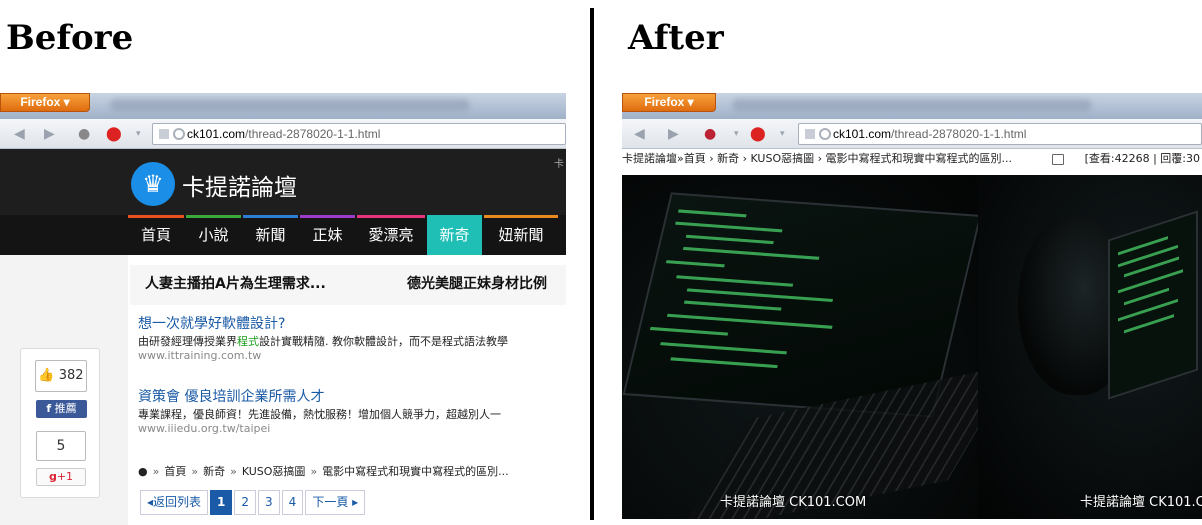  I want to click on nav-item: 愛漂亮, so click(391, 235).